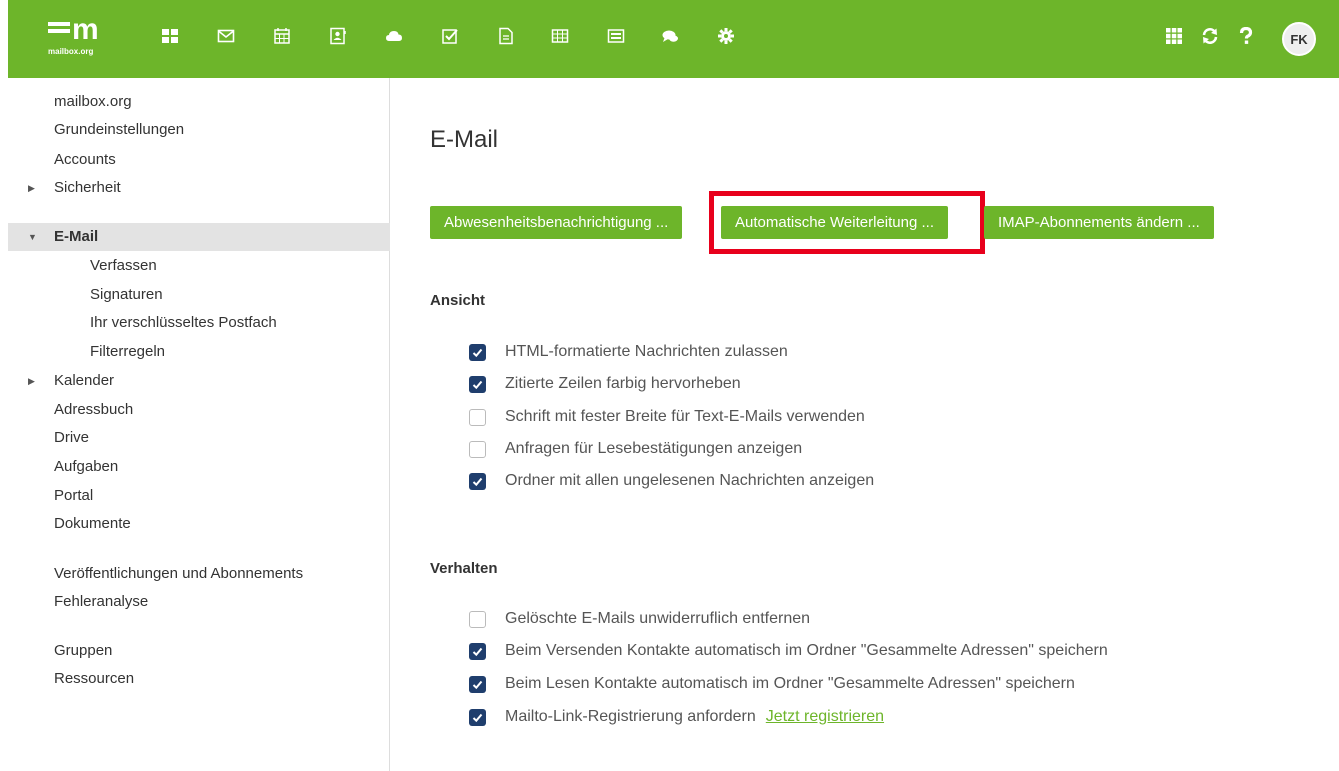 This screenshot has width=1339, height=771. I want to click on tasks-icon, so click(450, 36).